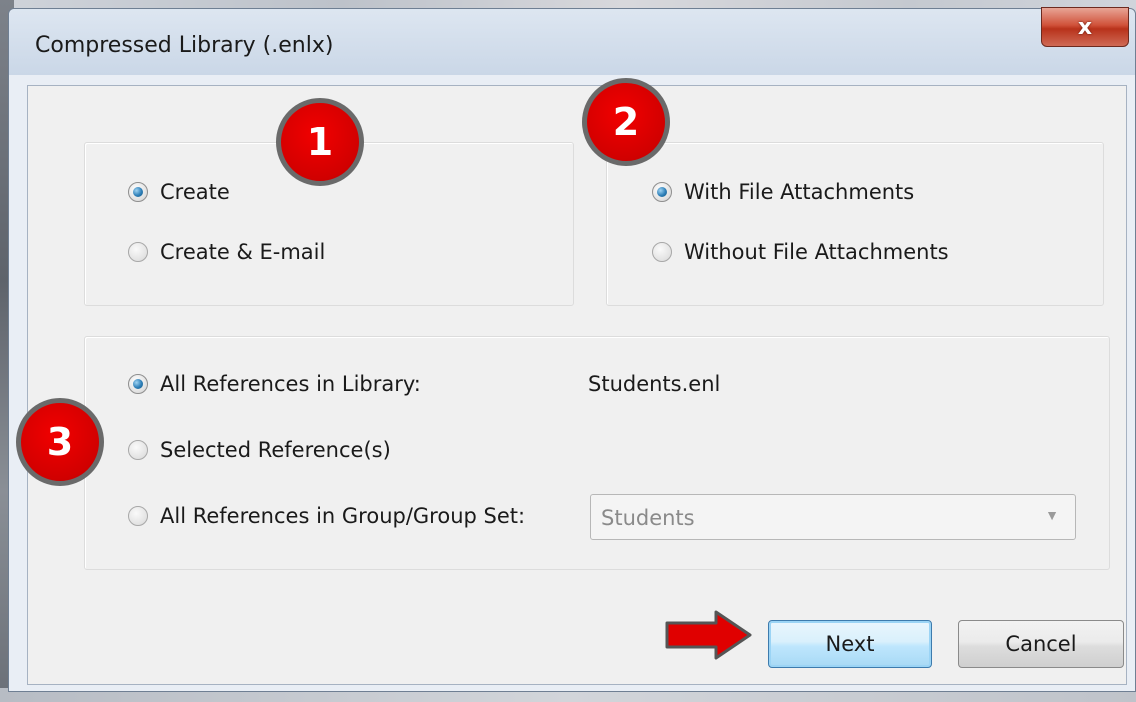  What do you see at coordinates (320, 142) in the screenshot?
I see `step-badge-1: 1` at bounding box center [320, 142].